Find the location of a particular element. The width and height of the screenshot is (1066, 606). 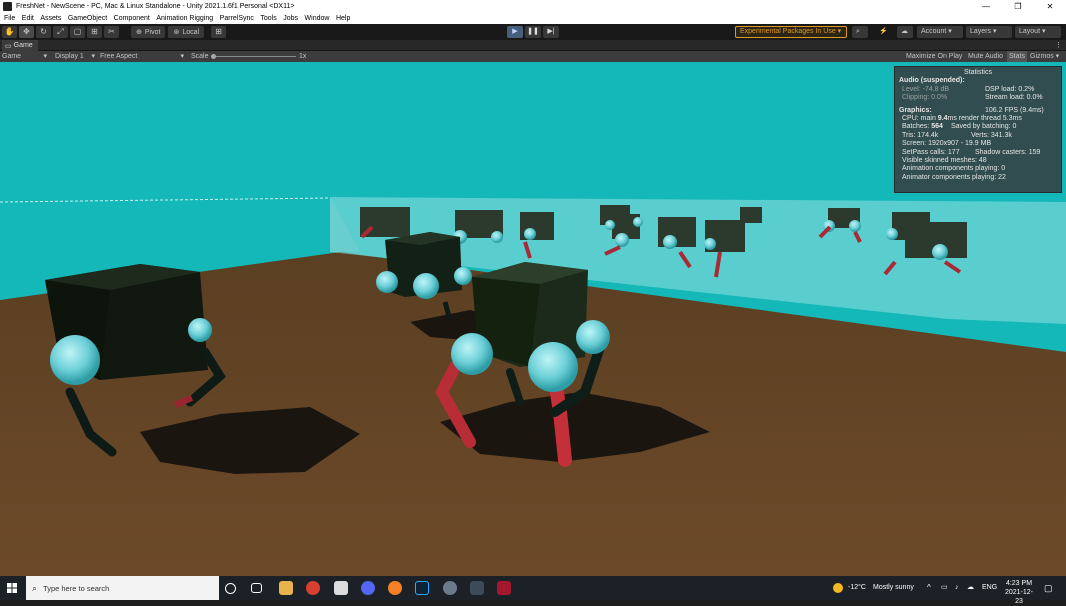

local-toggle: ⊛ Local is located at coordinates (186, 32).